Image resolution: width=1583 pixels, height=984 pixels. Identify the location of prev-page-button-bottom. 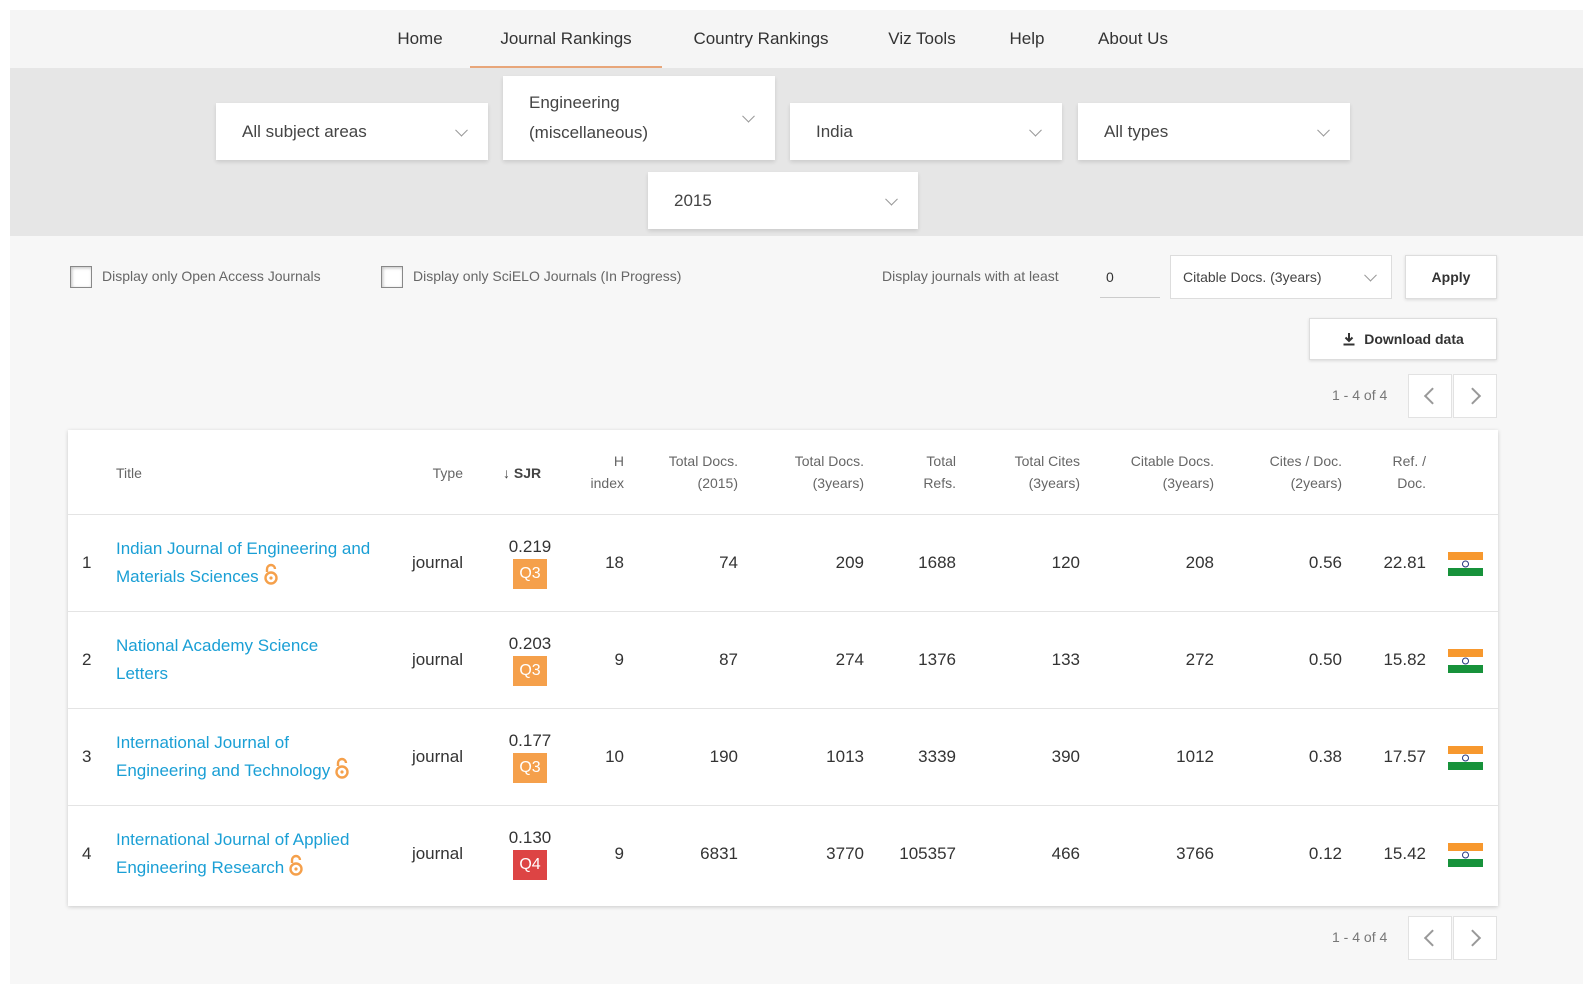
(1430, 938).